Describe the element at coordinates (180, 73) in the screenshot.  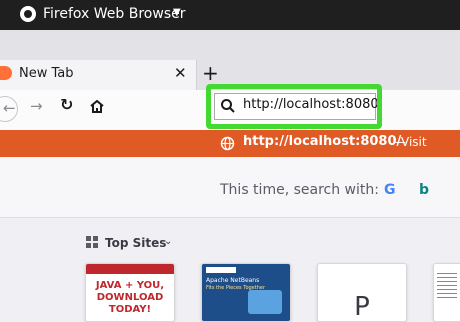
I see `close-icon: ✕` at that location.